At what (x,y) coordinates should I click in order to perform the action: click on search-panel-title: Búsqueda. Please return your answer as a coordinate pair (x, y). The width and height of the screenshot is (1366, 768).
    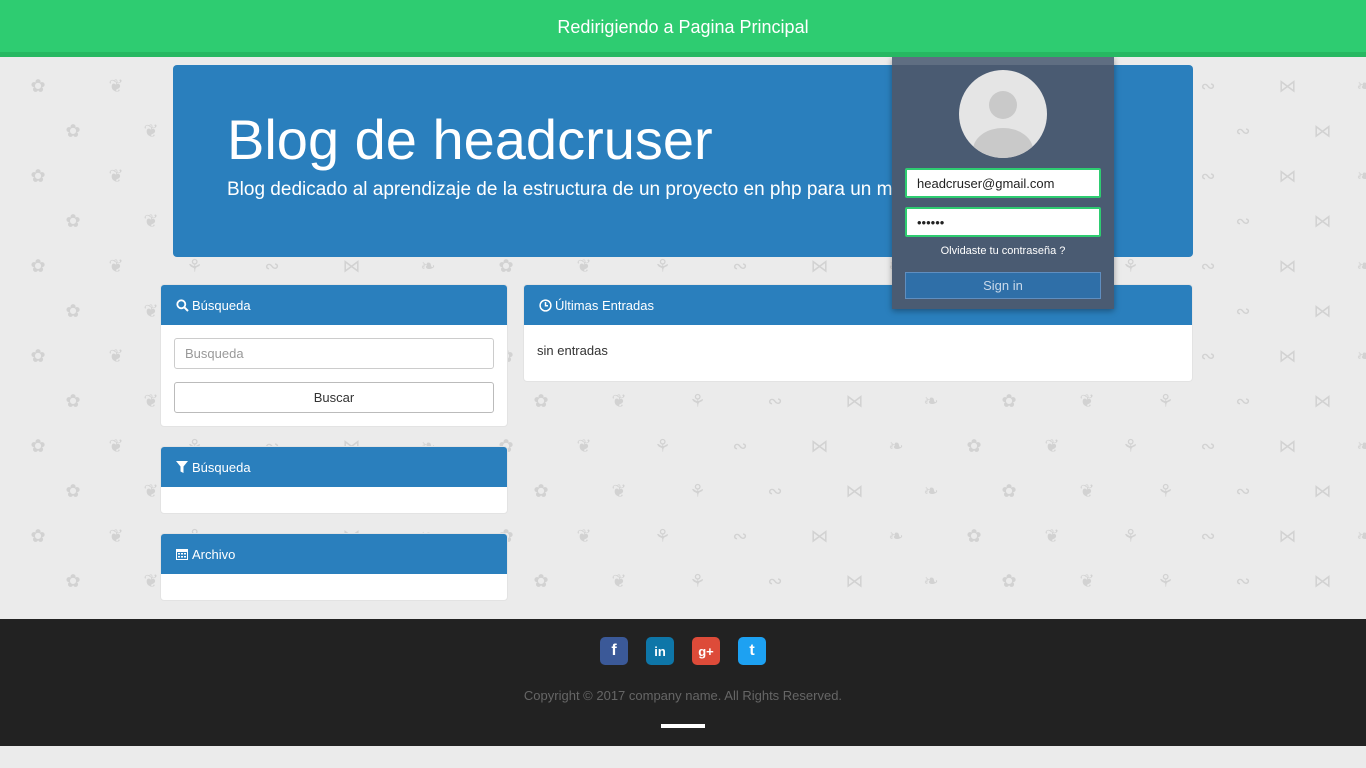
    Looking at the image, I should click on (221, 305).